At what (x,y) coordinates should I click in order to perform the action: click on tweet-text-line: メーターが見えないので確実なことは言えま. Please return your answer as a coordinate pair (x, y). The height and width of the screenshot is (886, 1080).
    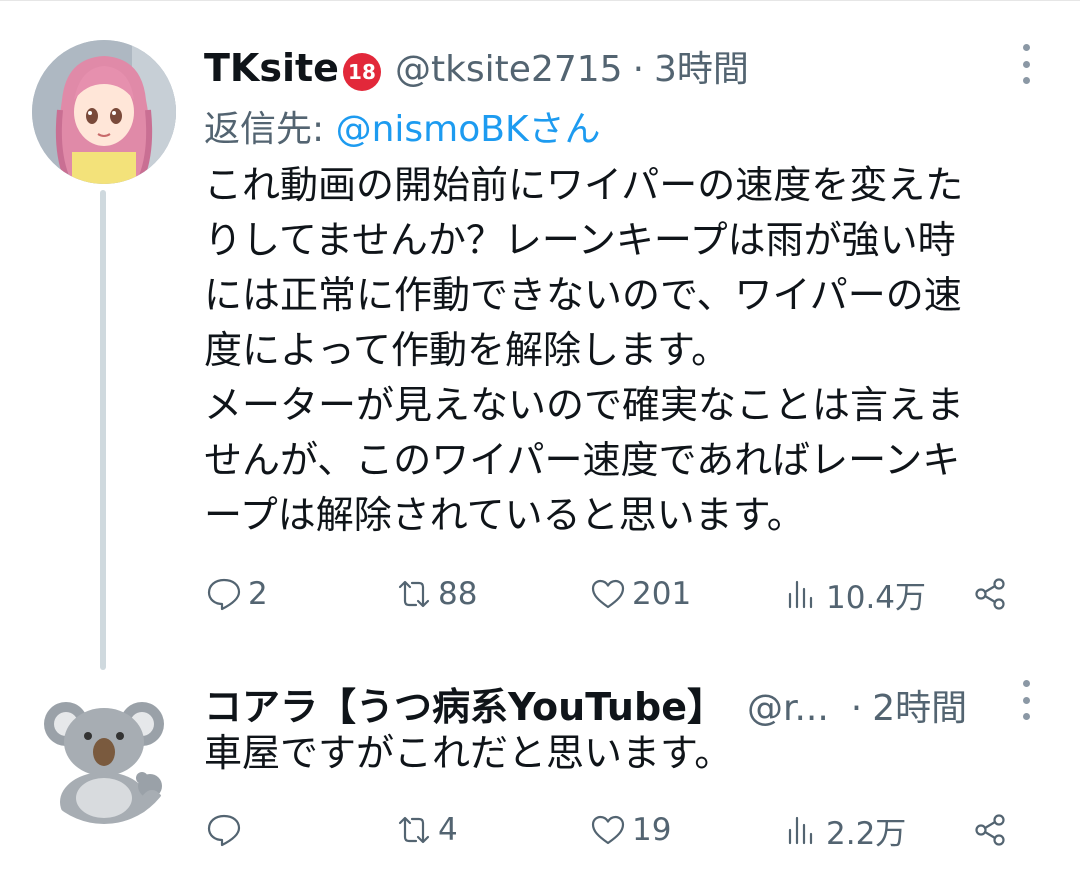
    Looking at the image, I should click on (584, 405).